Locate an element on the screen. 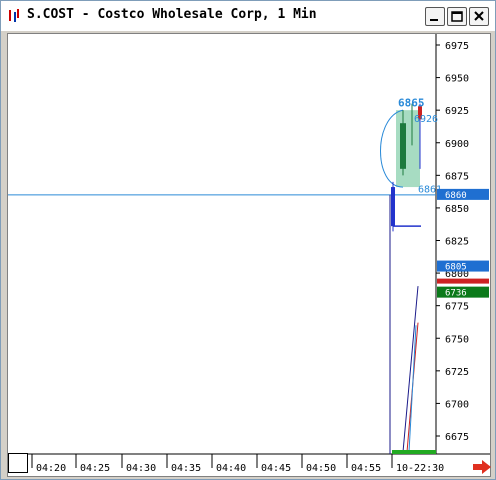 The height and width of the screenshot is (480, 496). annotation-upper: 6926 is located at coordinates (426, 119).